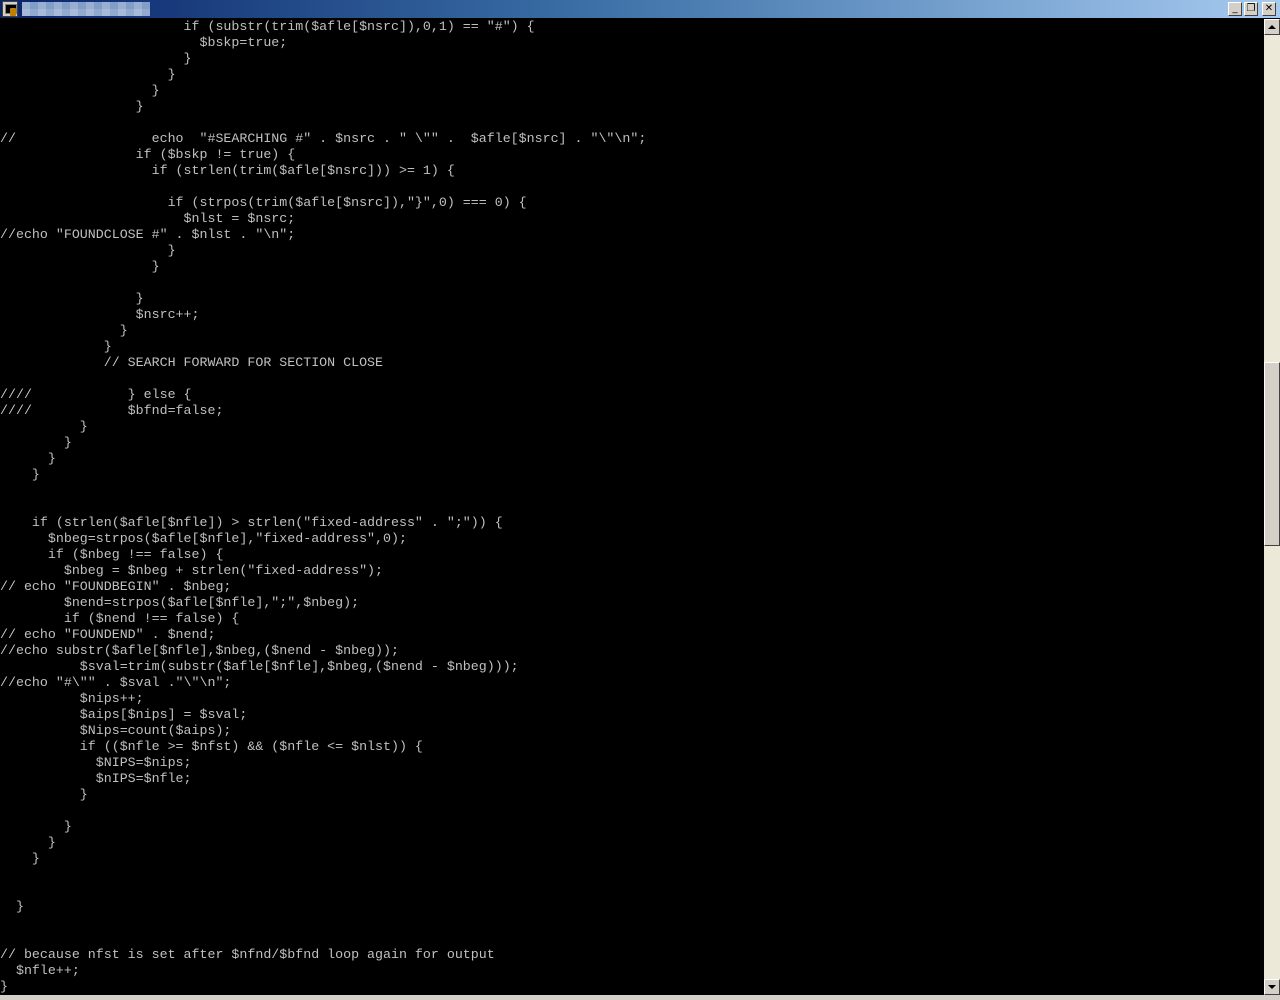  What do you see at coordinates (180, 602) in the screenshot?
I see `terminal-line: $nend=strpos($afle[$nfle],";",$nbeg);` at bounding box center [180, 602].